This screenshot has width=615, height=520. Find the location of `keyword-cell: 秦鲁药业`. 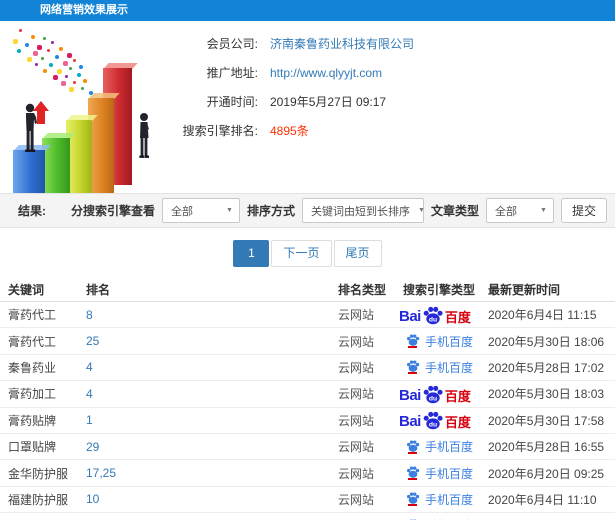

keyword-cell: 秦鲁药业 is located at coordinates (32, 367).